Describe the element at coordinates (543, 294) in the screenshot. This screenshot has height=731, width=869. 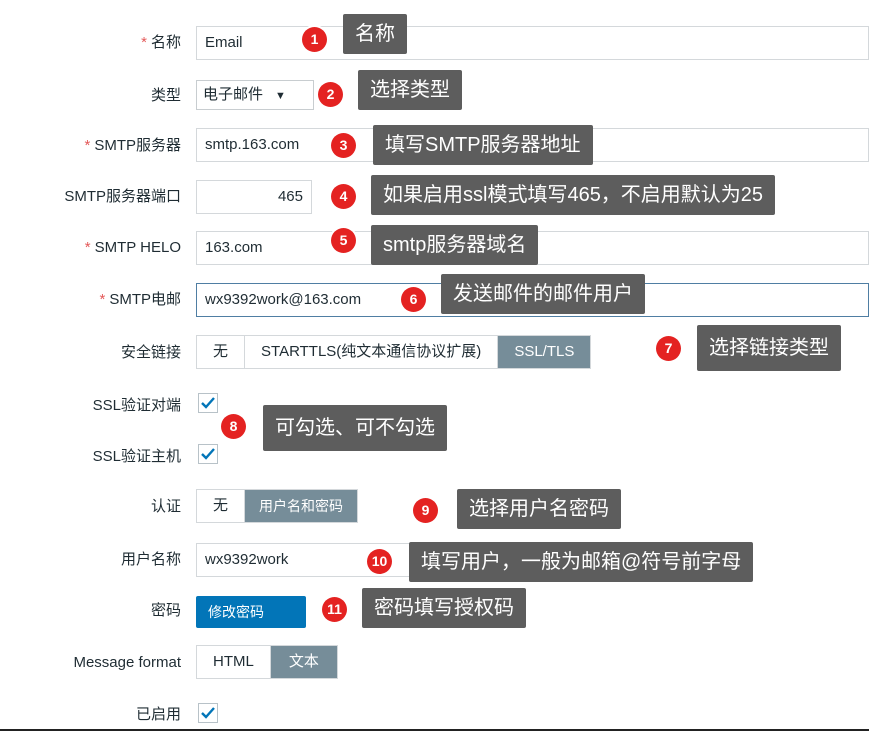
I see `annotation-tip-6: 发送邮件的邮件用户` at that location.